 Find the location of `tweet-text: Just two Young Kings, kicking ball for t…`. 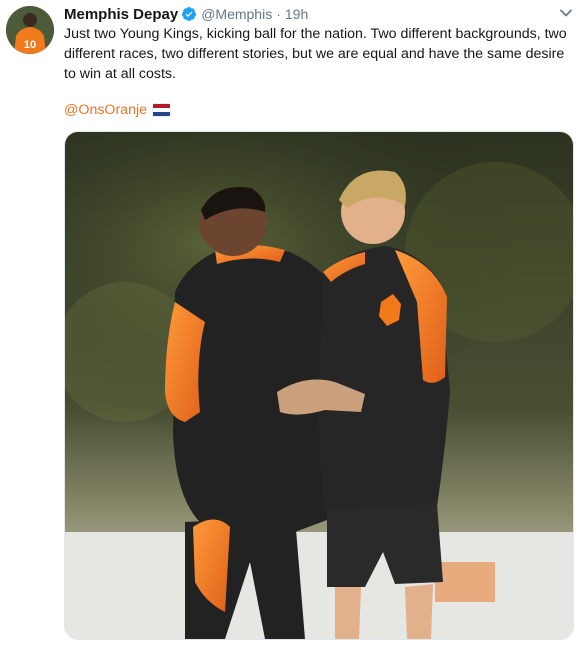

tweet-text: Just two Young Kings, kicking ball for t… is located at coordinates (315, 54).